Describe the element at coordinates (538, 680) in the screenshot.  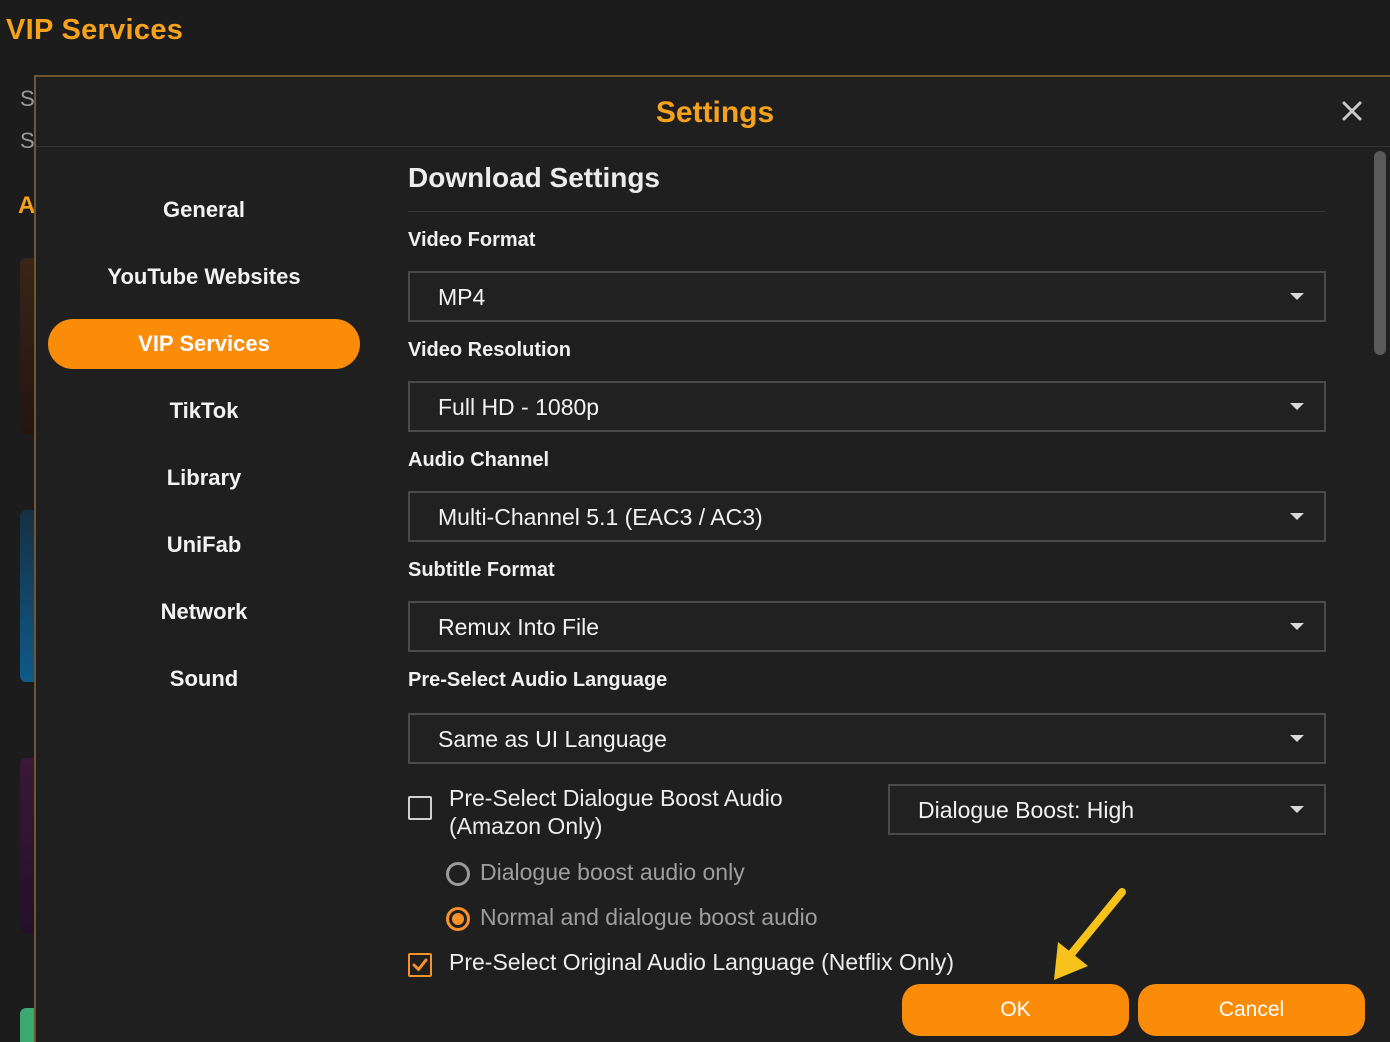
I see `audio-language-label: Pre-Select Audio Language` at that location.